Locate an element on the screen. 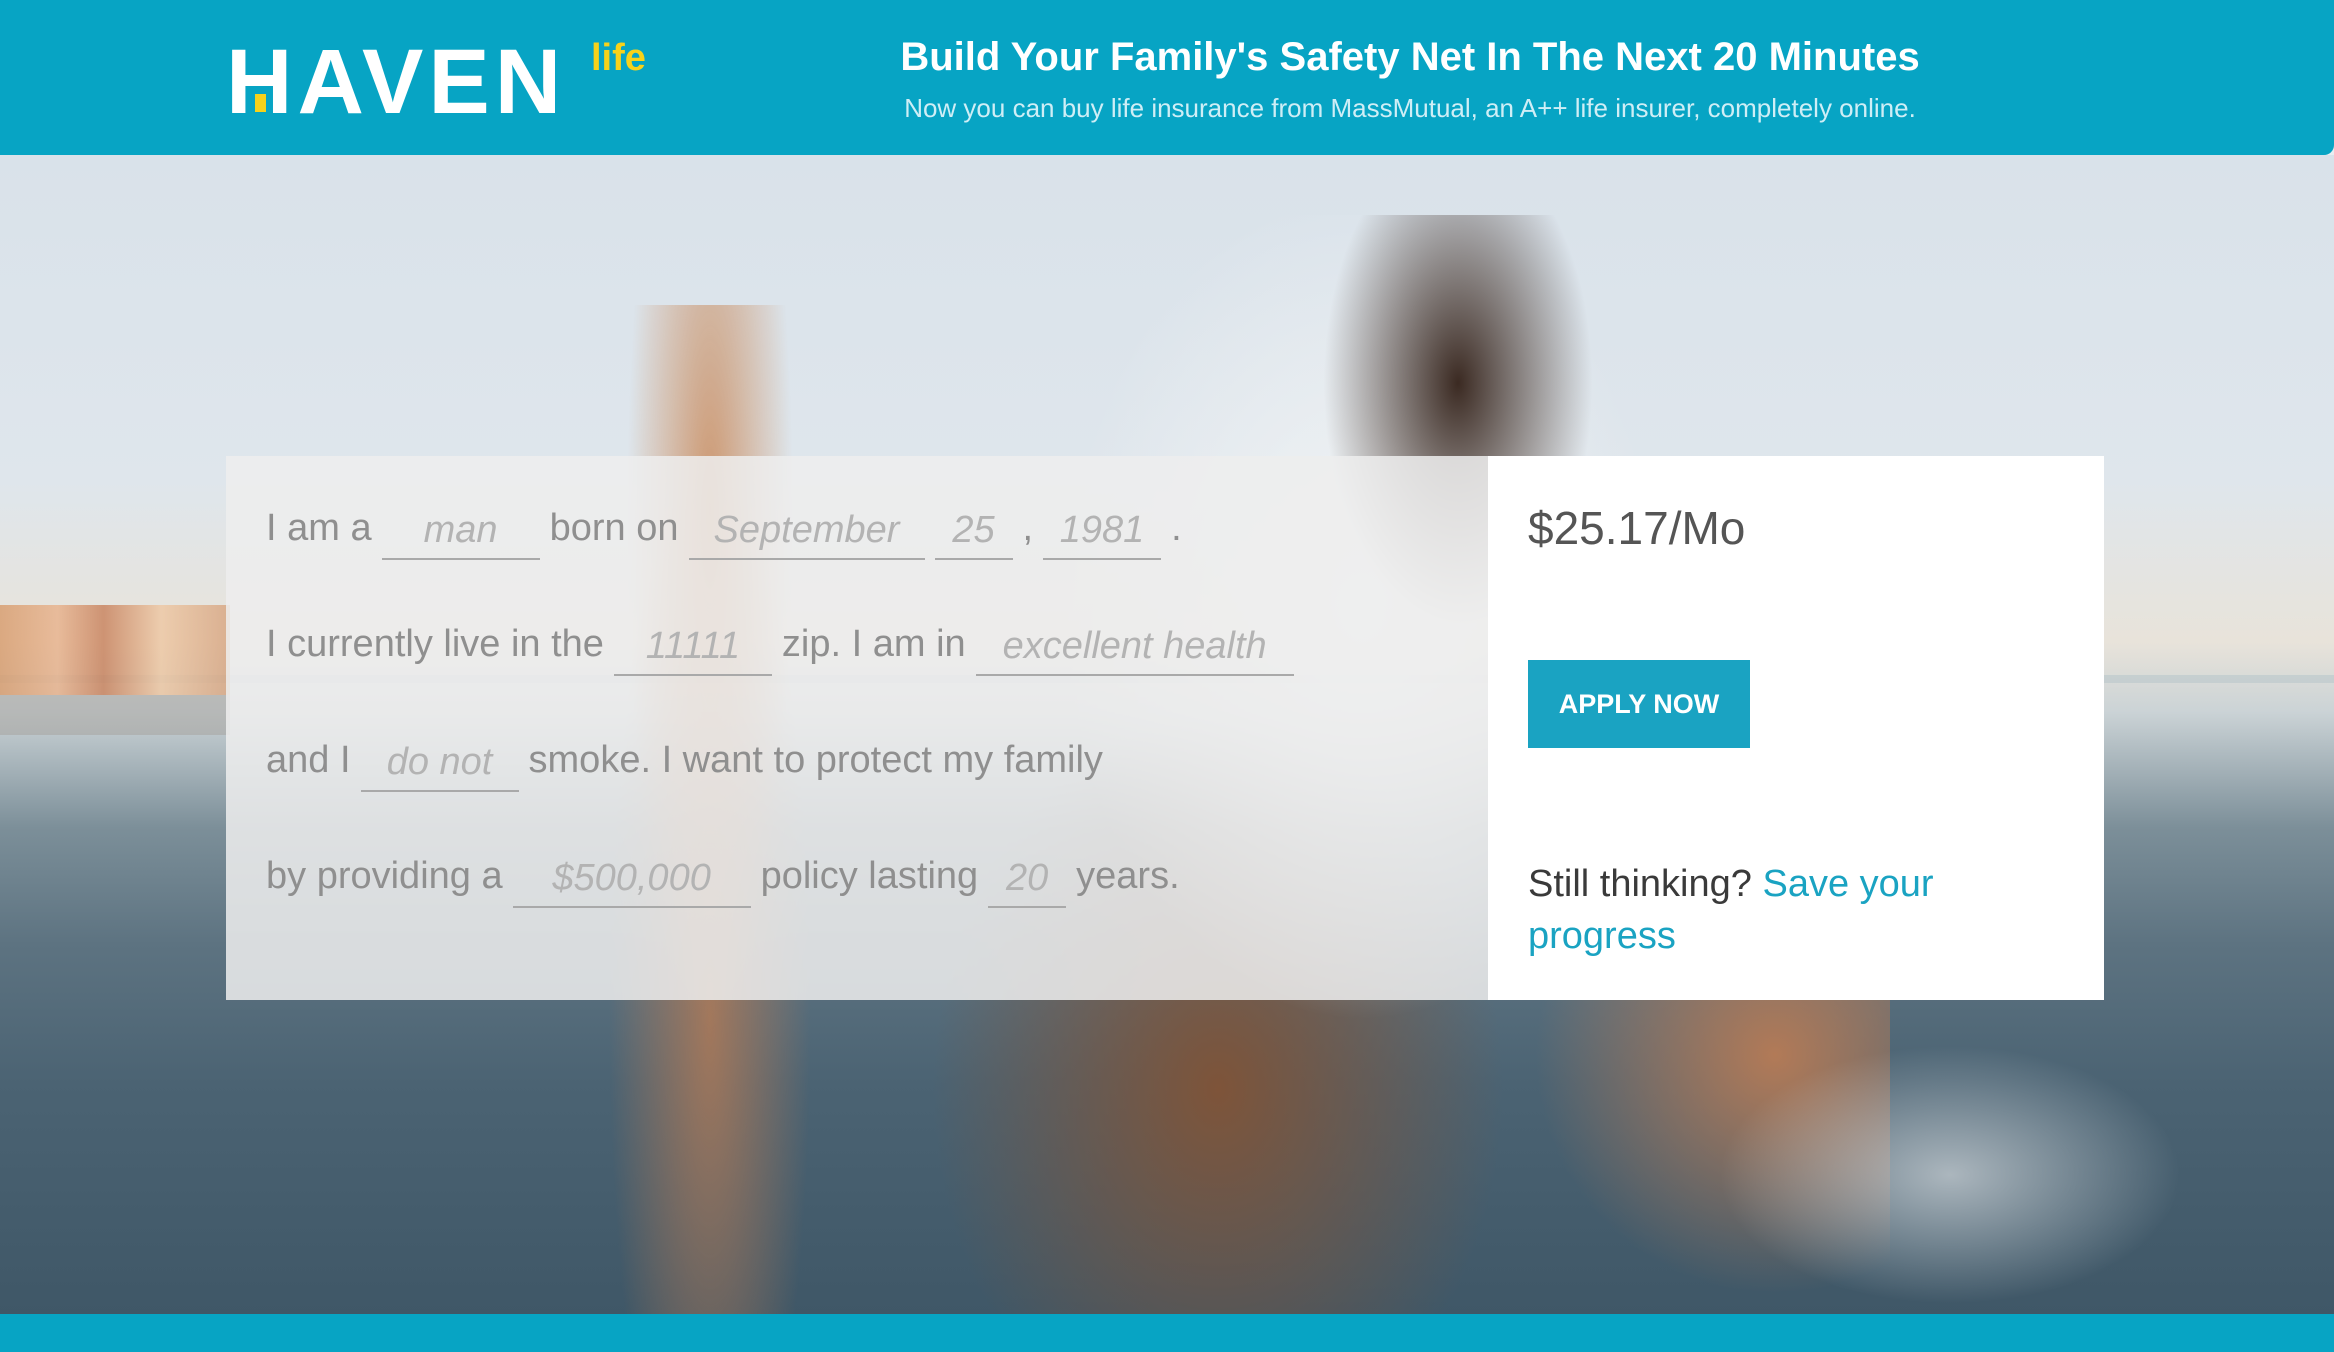 This screenshot has height=1352, width=2334. logo-wordmark: HAVEN is located at coordinates (396, 82).